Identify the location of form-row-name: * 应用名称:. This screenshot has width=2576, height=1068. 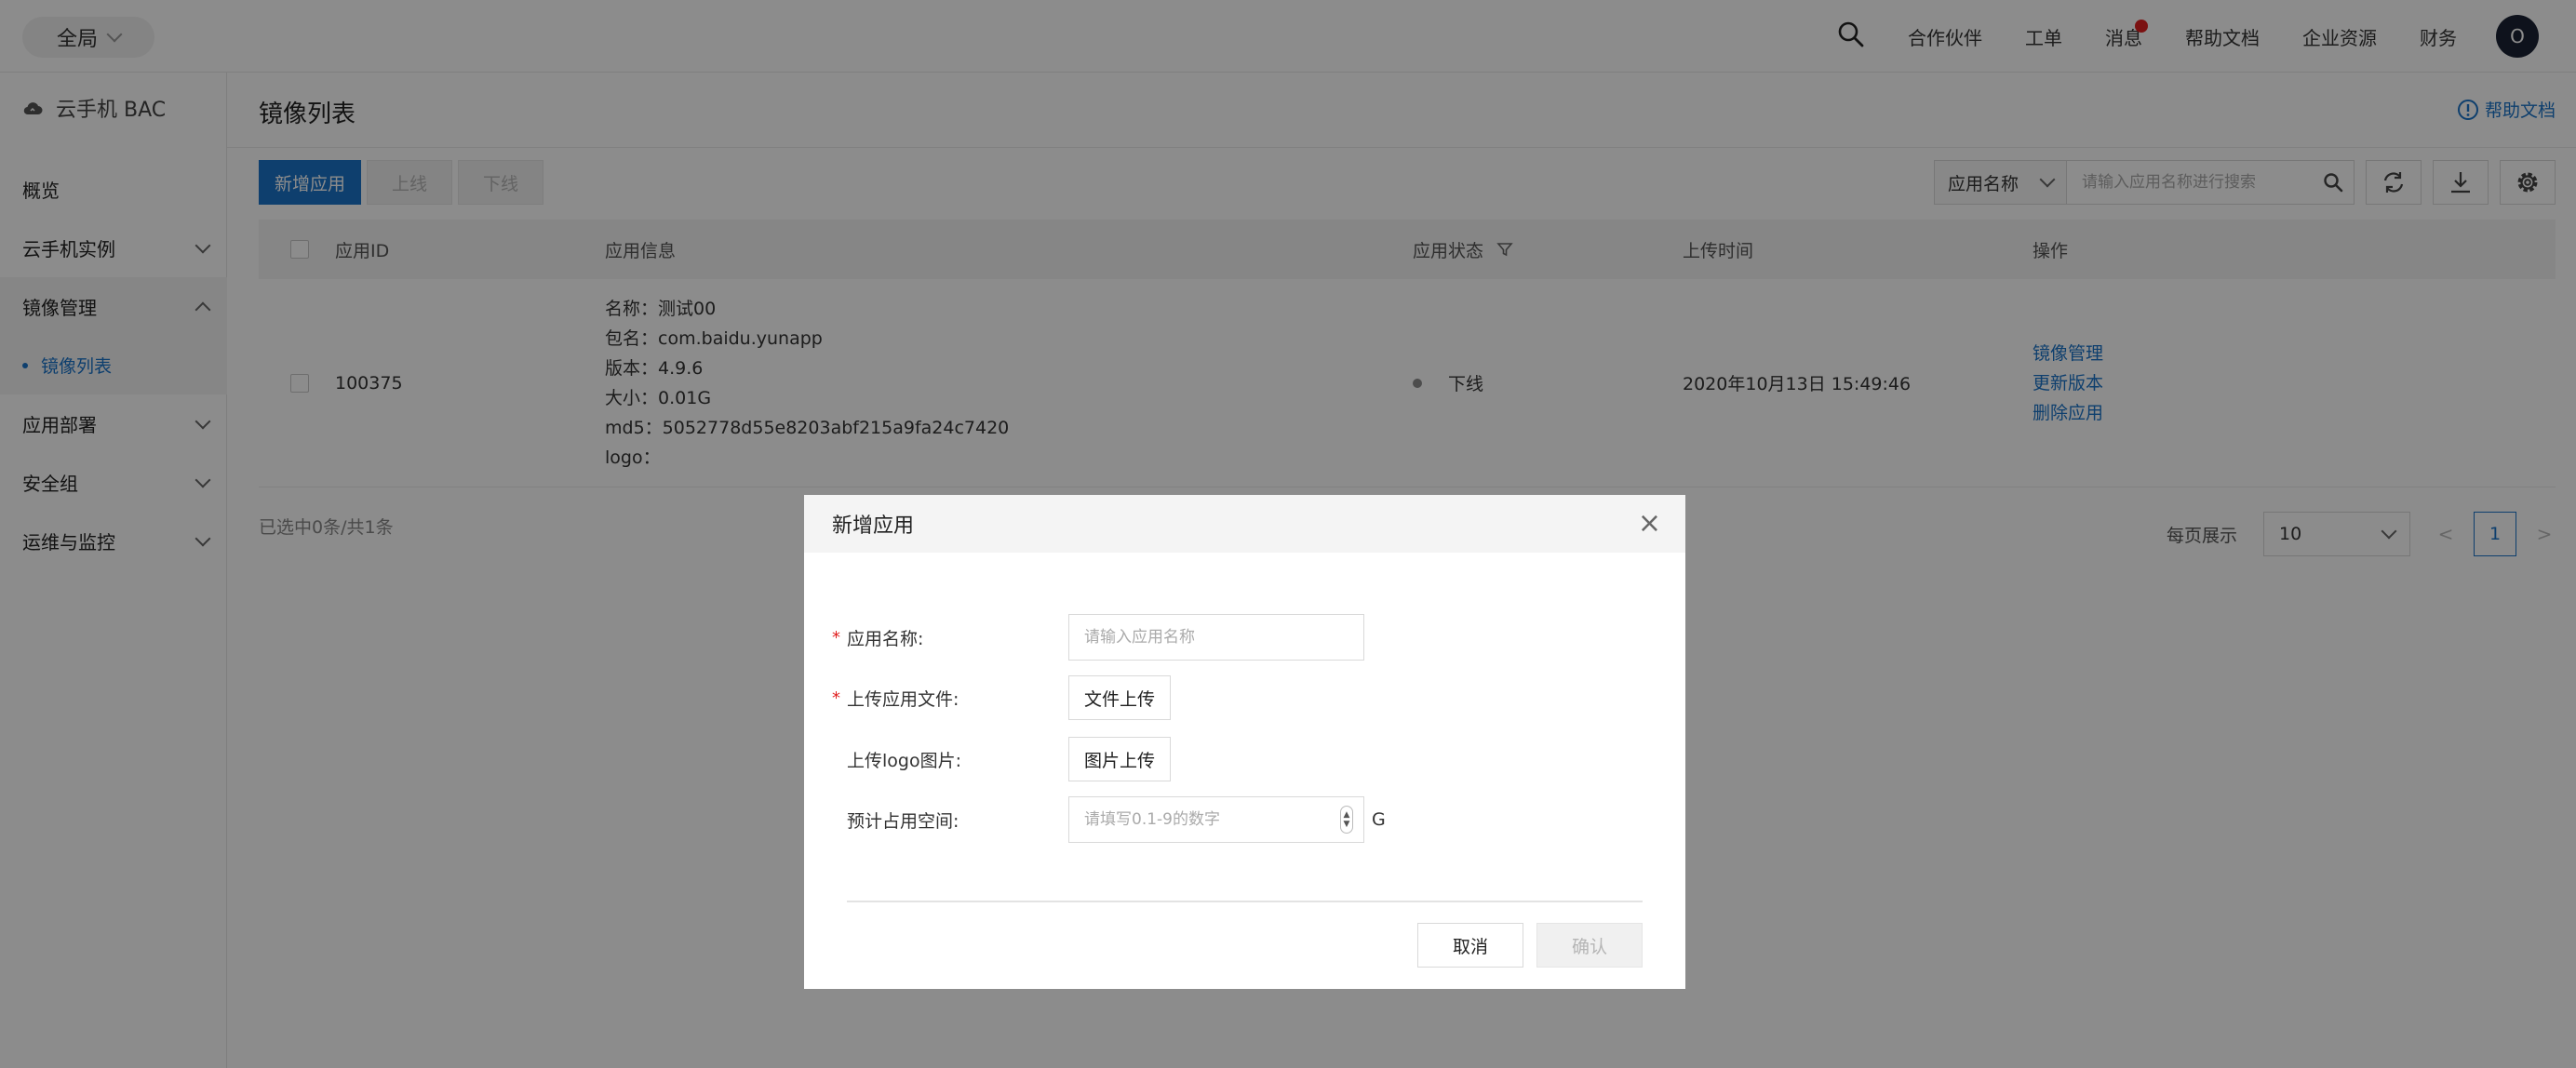
(1241, 637).